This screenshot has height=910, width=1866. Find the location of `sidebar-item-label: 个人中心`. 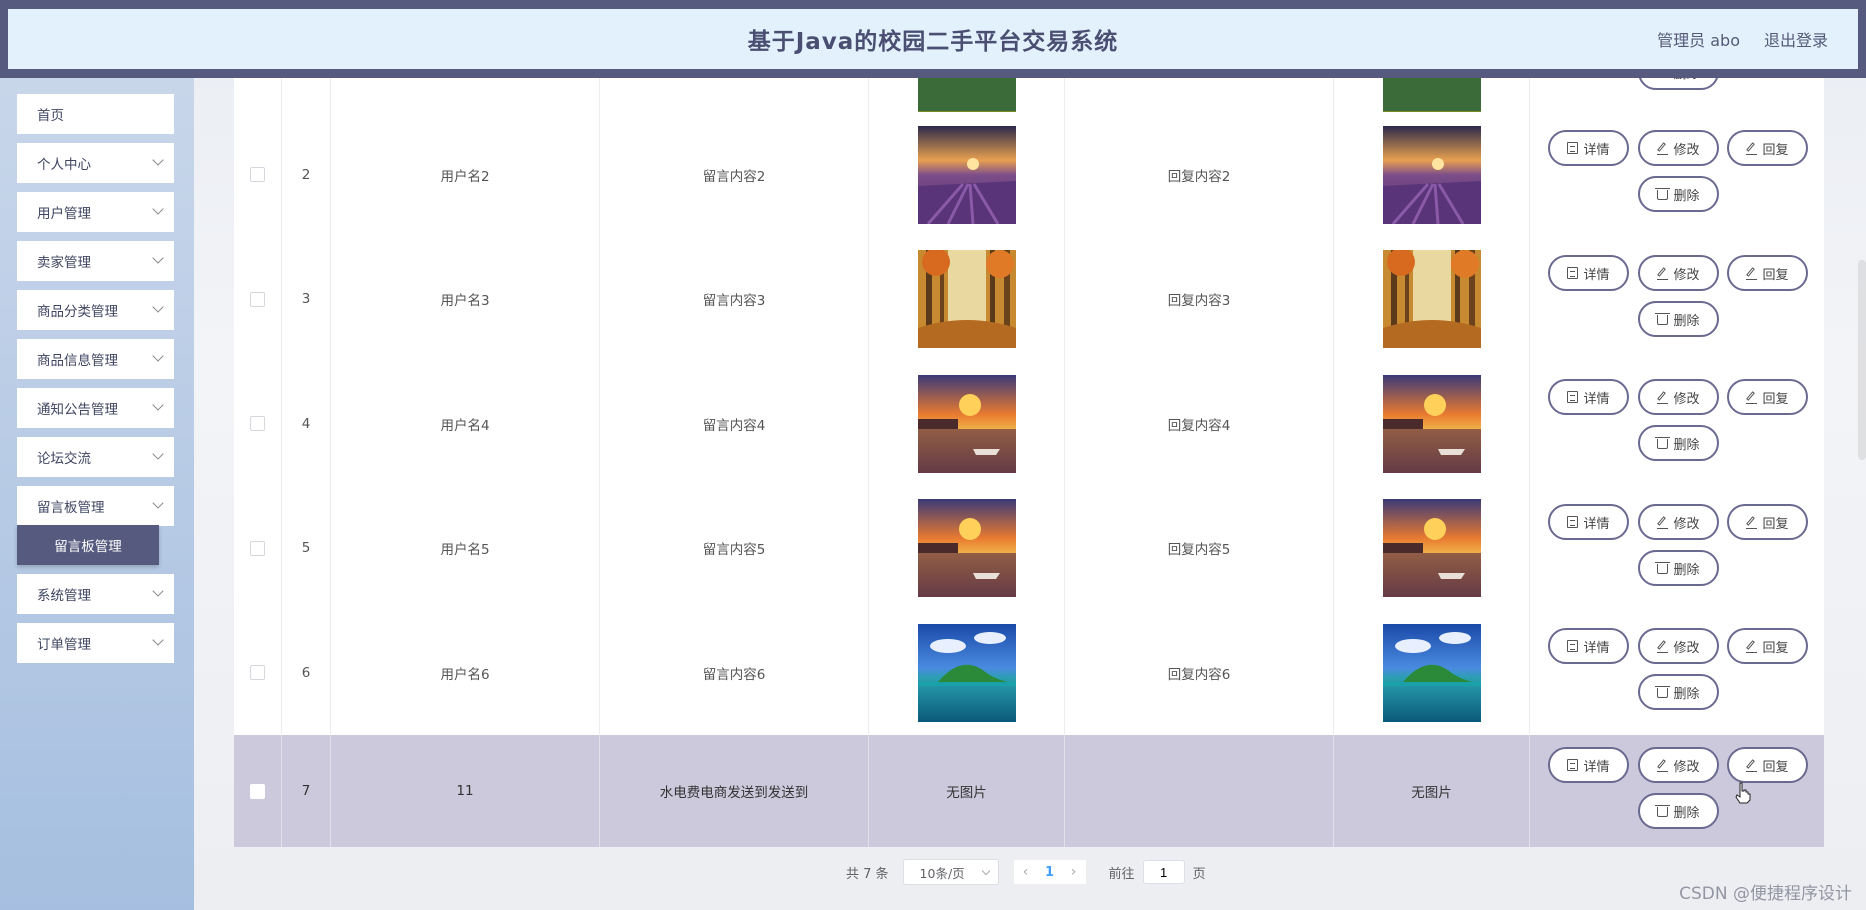

sidebar-item-label: 个人中心 is located at coordinates (64, 165).